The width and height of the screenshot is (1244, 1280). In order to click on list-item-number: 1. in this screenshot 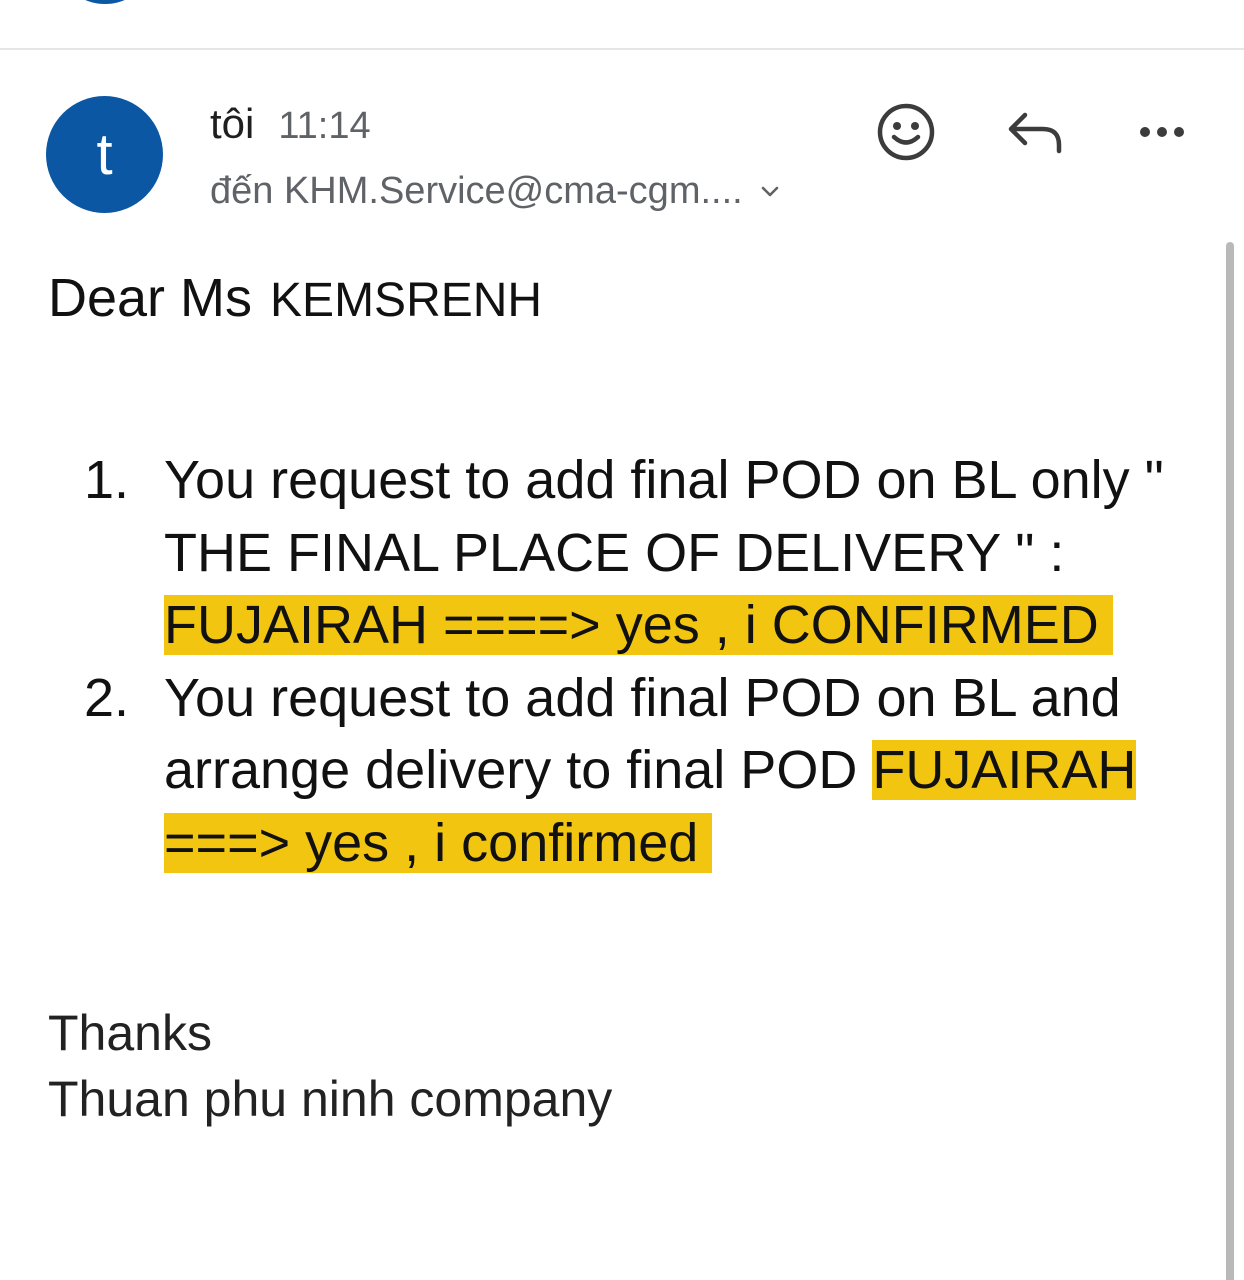, I will do `click(107, 480)`.